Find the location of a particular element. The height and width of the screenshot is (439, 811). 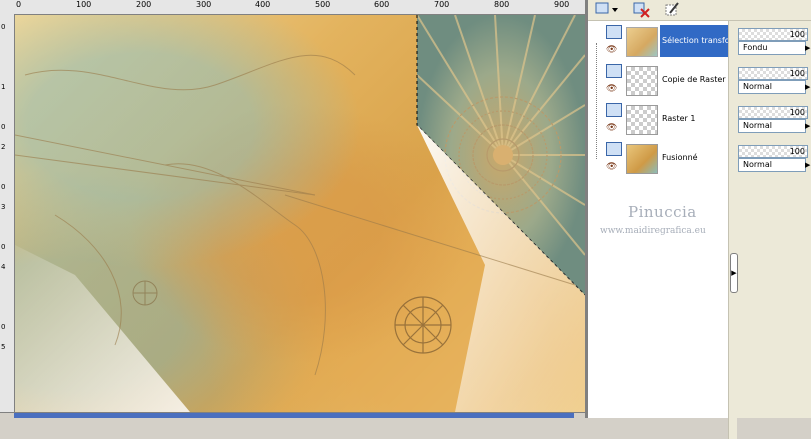

ruler-tick: 5 is located at coordinates (3, 347).